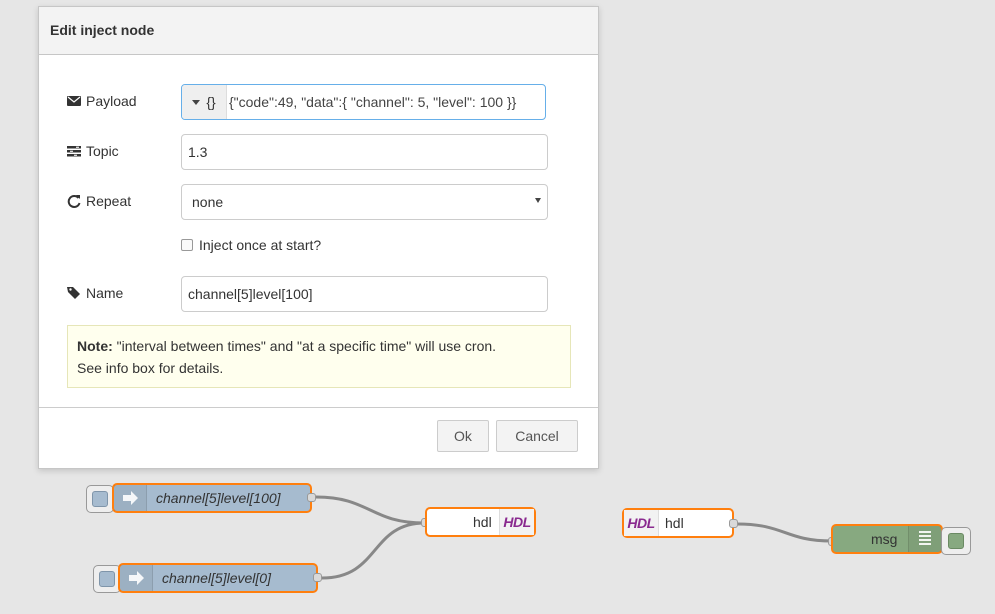 This screenshot has height=614, width=995. Describe the element at coordinates (102, 151) in the screenshot. I see `topic-label: Topic` at that location.